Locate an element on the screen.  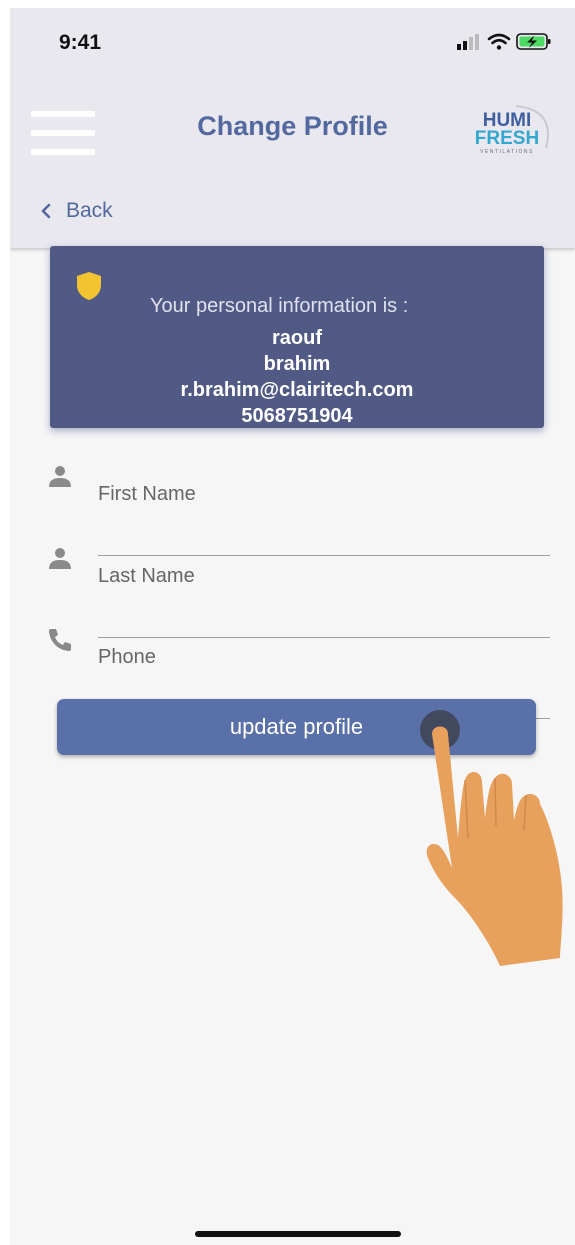
svg-text: VENTILATIONS is located at coordinates (507, 152).